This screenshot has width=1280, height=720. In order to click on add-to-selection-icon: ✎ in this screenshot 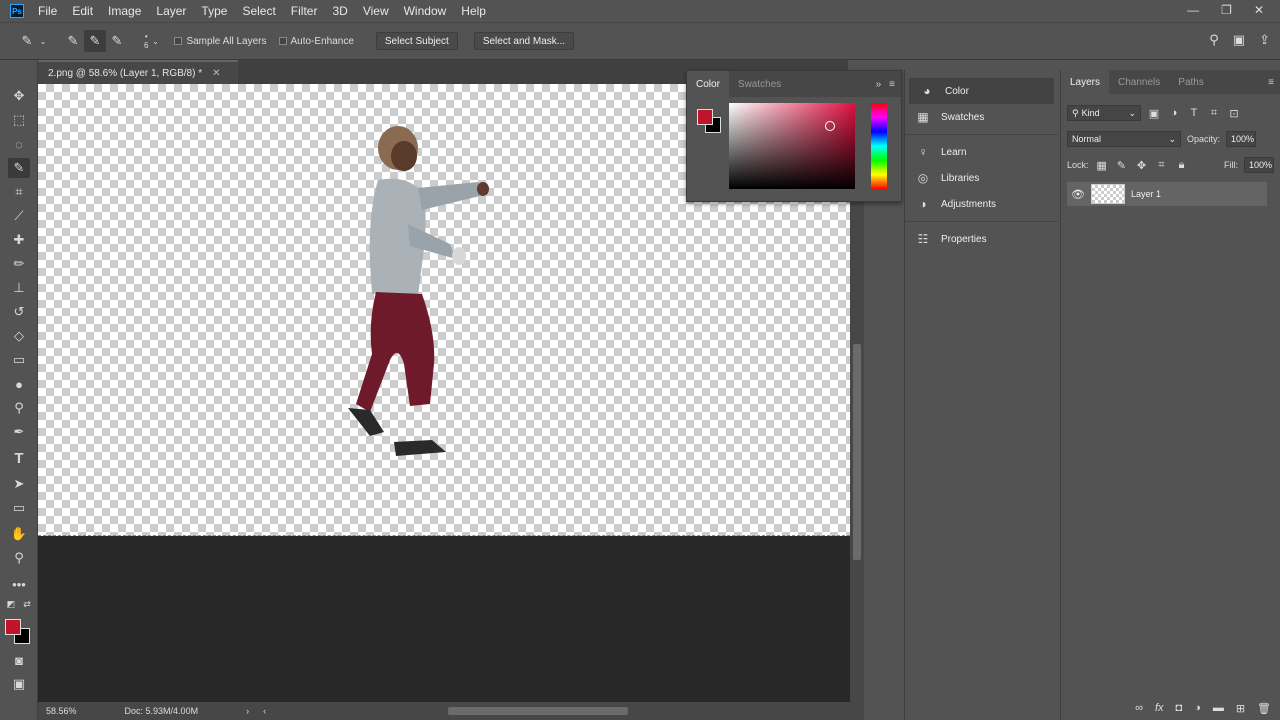, I will do `click(95, 41)`.